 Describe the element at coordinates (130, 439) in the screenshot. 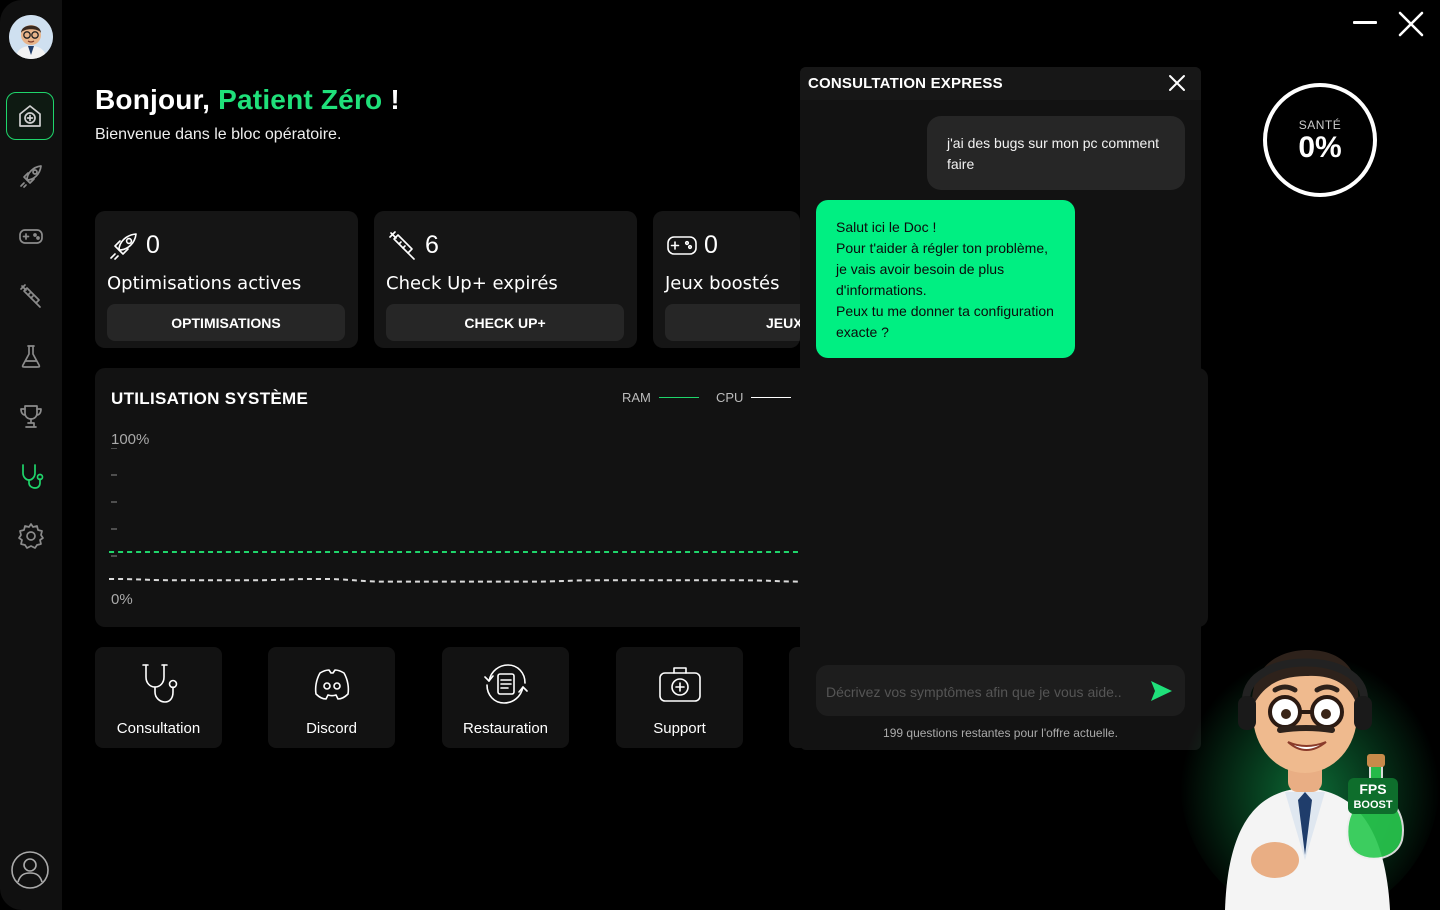

I see `y-axis-max-label: 100%` at that location.